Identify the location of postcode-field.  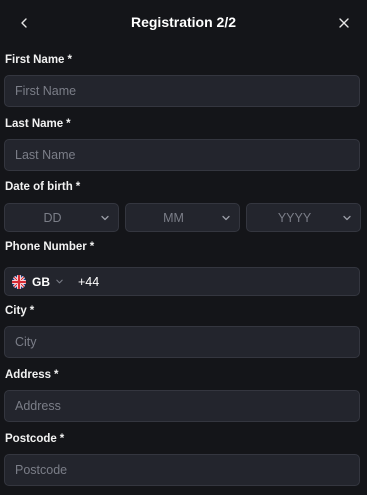
(182, 470).